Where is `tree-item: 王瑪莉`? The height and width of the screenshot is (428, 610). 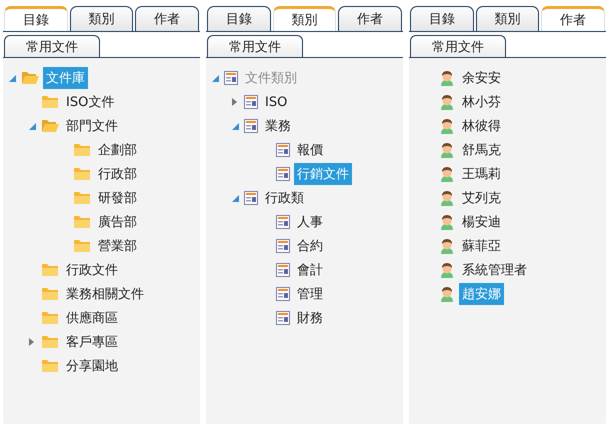 tree-item: 王瑪莉 is located at coordinates (481, 174).